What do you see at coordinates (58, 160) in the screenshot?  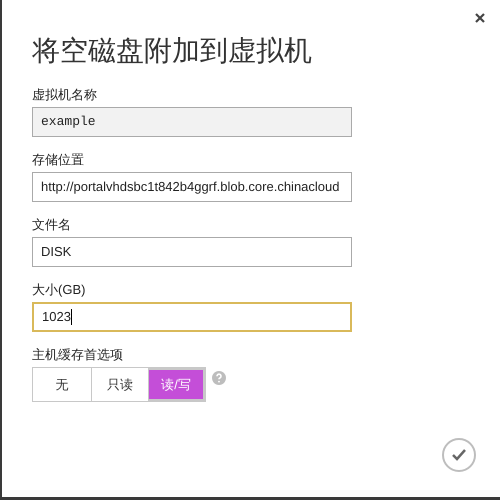 I see `field-label: 存储位置` at bounding box center [58, 160].